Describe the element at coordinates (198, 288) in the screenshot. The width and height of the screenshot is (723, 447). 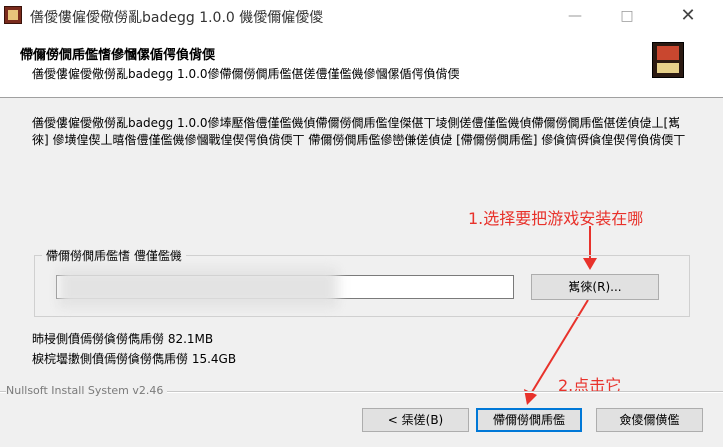
I see `redacted-path` at that location.